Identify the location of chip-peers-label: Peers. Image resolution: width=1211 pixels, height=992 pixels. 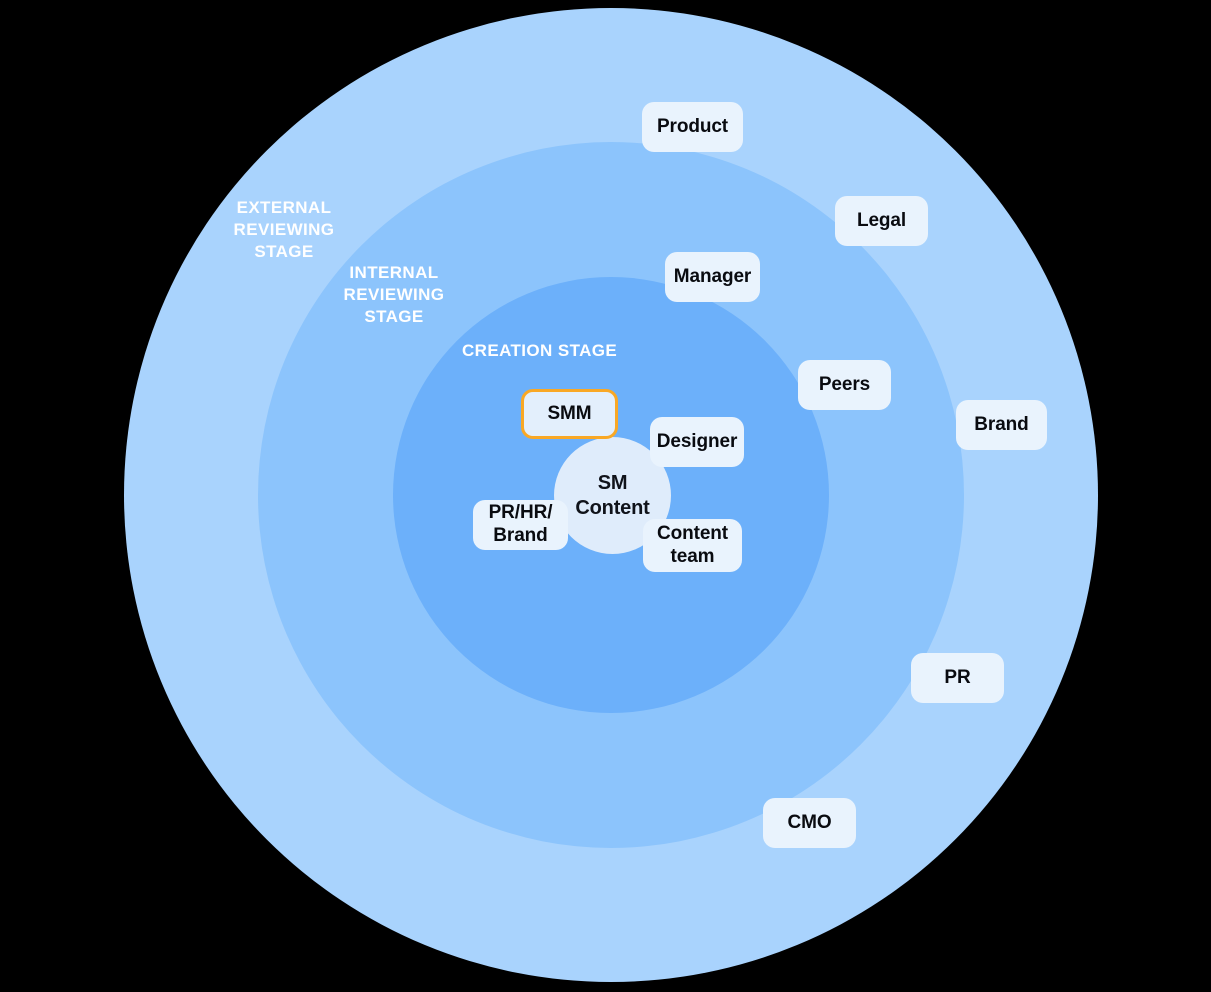
(844, 384).